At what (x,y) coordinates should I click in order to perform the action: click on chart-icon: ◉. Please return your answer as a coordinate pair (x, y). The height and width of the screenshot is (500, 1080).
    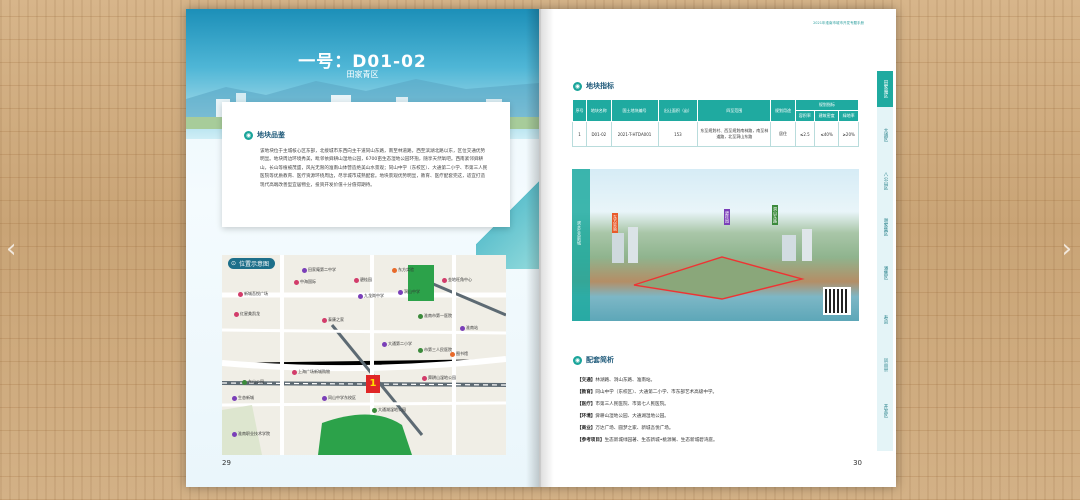
    Looking at the image, I should click on (577, 86).